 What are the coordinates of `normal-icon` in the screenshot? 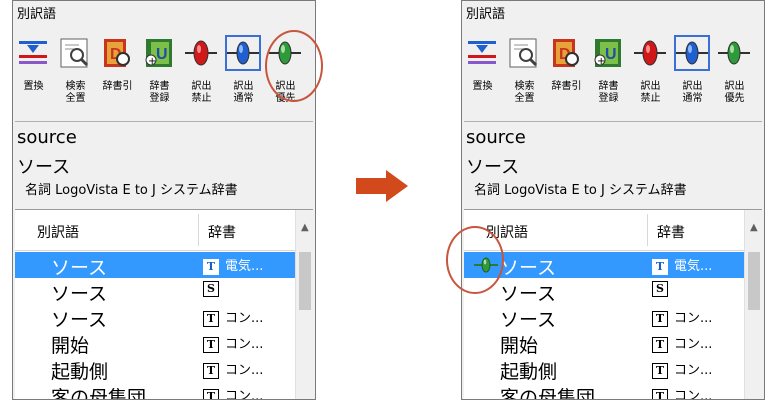 It's located at (243, 53).